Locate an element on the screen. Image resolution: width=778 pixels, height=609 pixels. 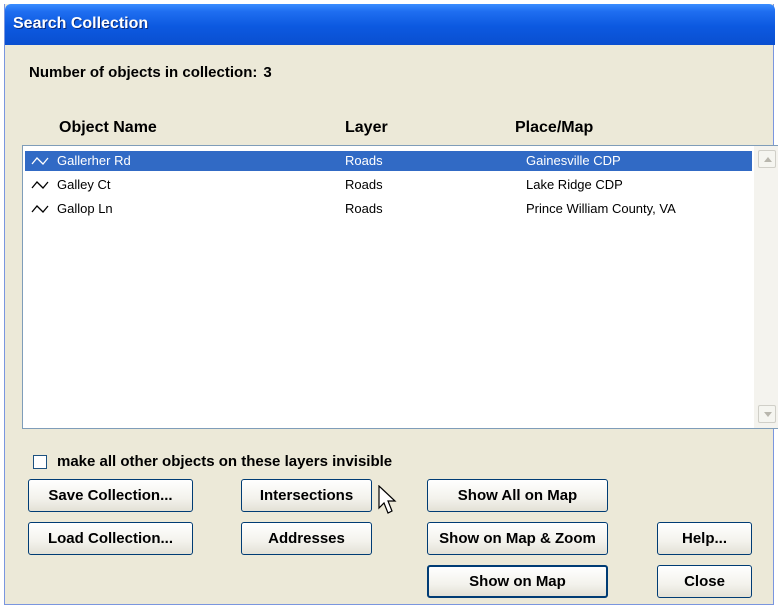
chevron-down-icon is located at coordinates (768, 414).